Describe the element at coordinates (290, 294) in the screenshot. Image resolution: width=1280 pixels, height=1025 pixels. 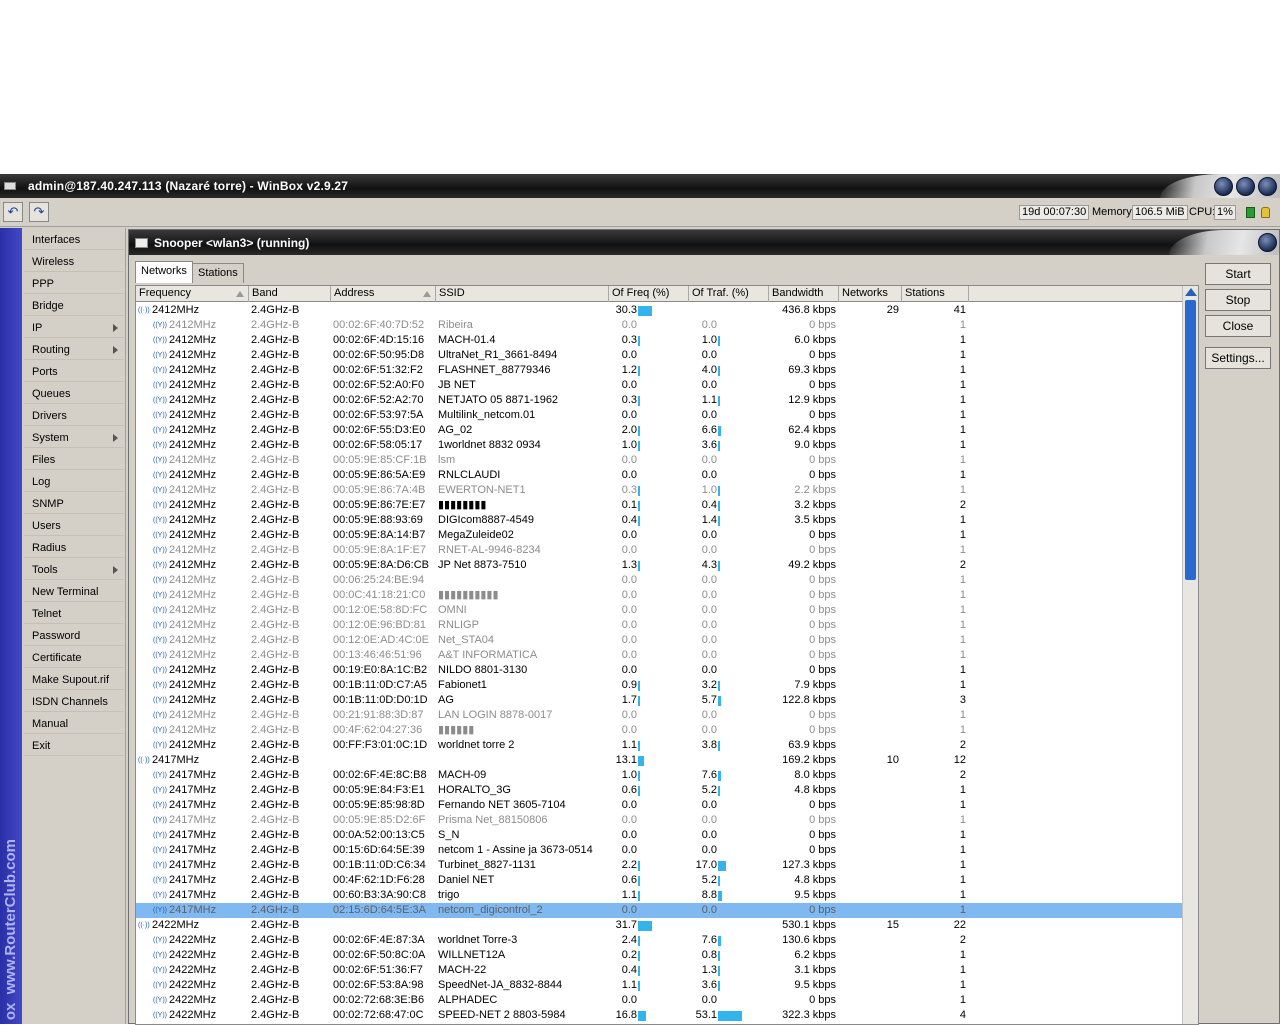
I see `column-header-band: Band` at that location.